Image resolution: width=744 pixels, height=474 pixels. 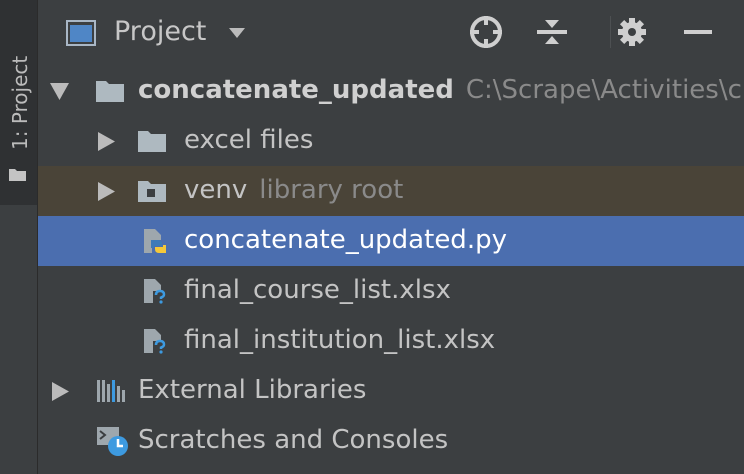 What do you see at coordinates (391, 391) in the screenshot?
I see `tree-item-external-libraries: External Libraries` at bounding box center [391, 391].